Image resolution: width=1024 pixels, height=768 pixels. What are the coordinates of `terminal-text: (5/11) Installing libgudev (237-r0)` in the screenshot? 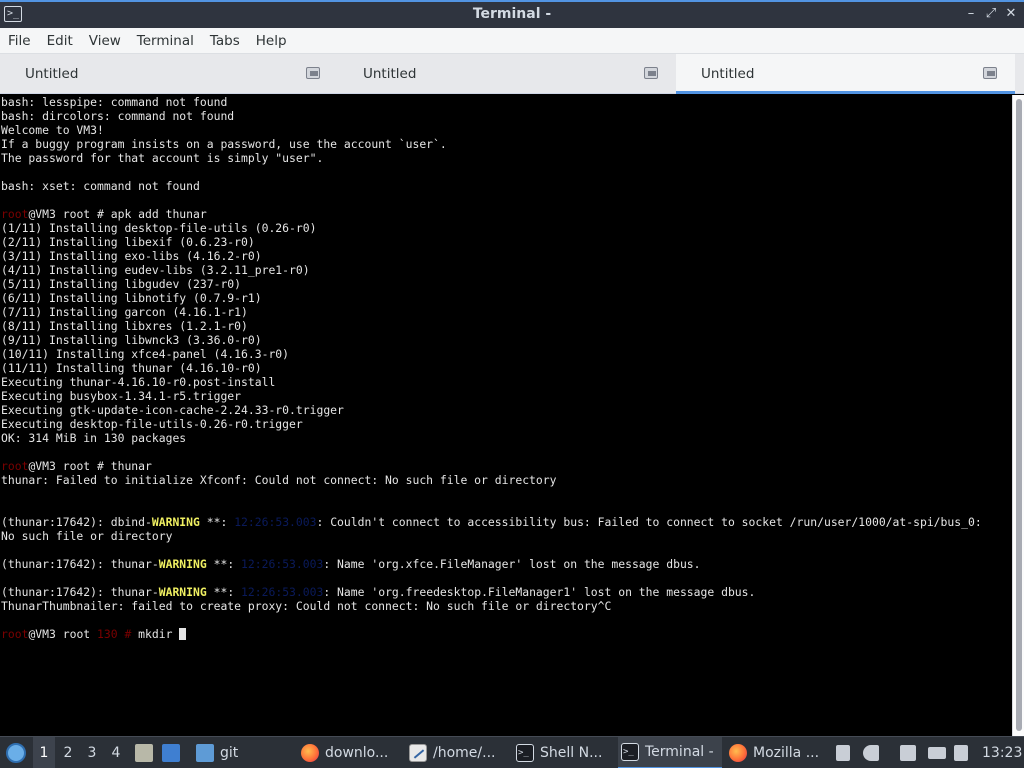 It's located at (121, 284).